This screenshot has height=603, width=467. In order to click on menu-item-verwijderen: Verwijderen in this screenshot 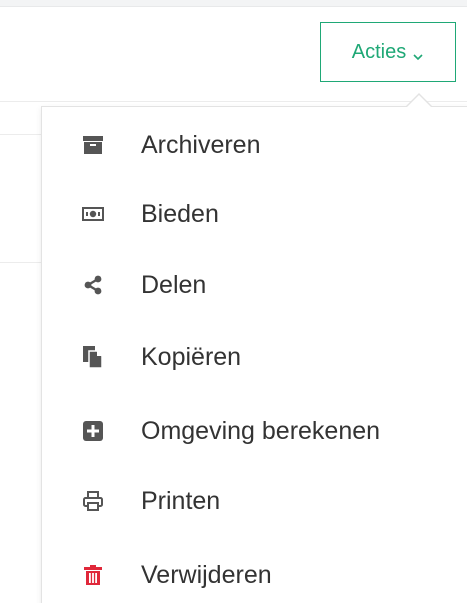, I will do `click(254, 574)`.